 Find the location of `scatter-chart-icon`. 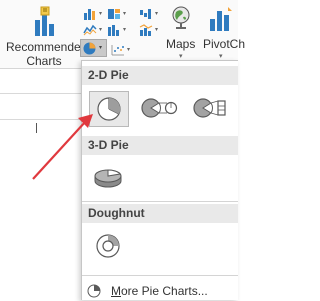

scatter-chart-icon is located at coordinates (118, 50).